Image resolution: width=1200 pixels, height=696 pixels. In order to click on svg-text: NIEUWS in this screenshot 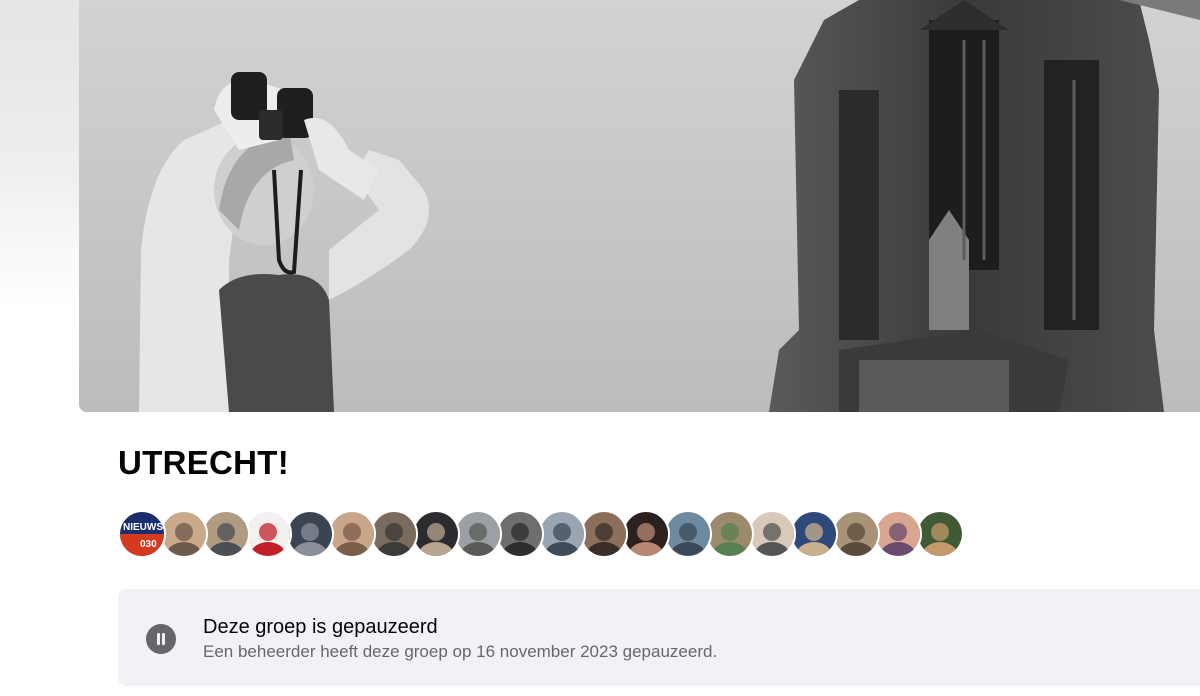, I will do `click(143, 527)`.